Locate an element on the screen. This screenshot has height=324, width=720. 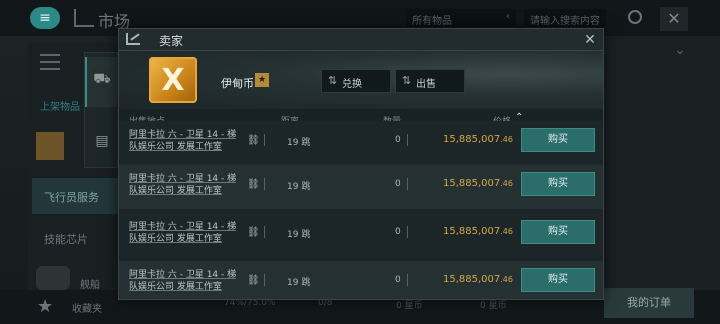
item-icon-glyph: X is located at coordinates (173, 80).